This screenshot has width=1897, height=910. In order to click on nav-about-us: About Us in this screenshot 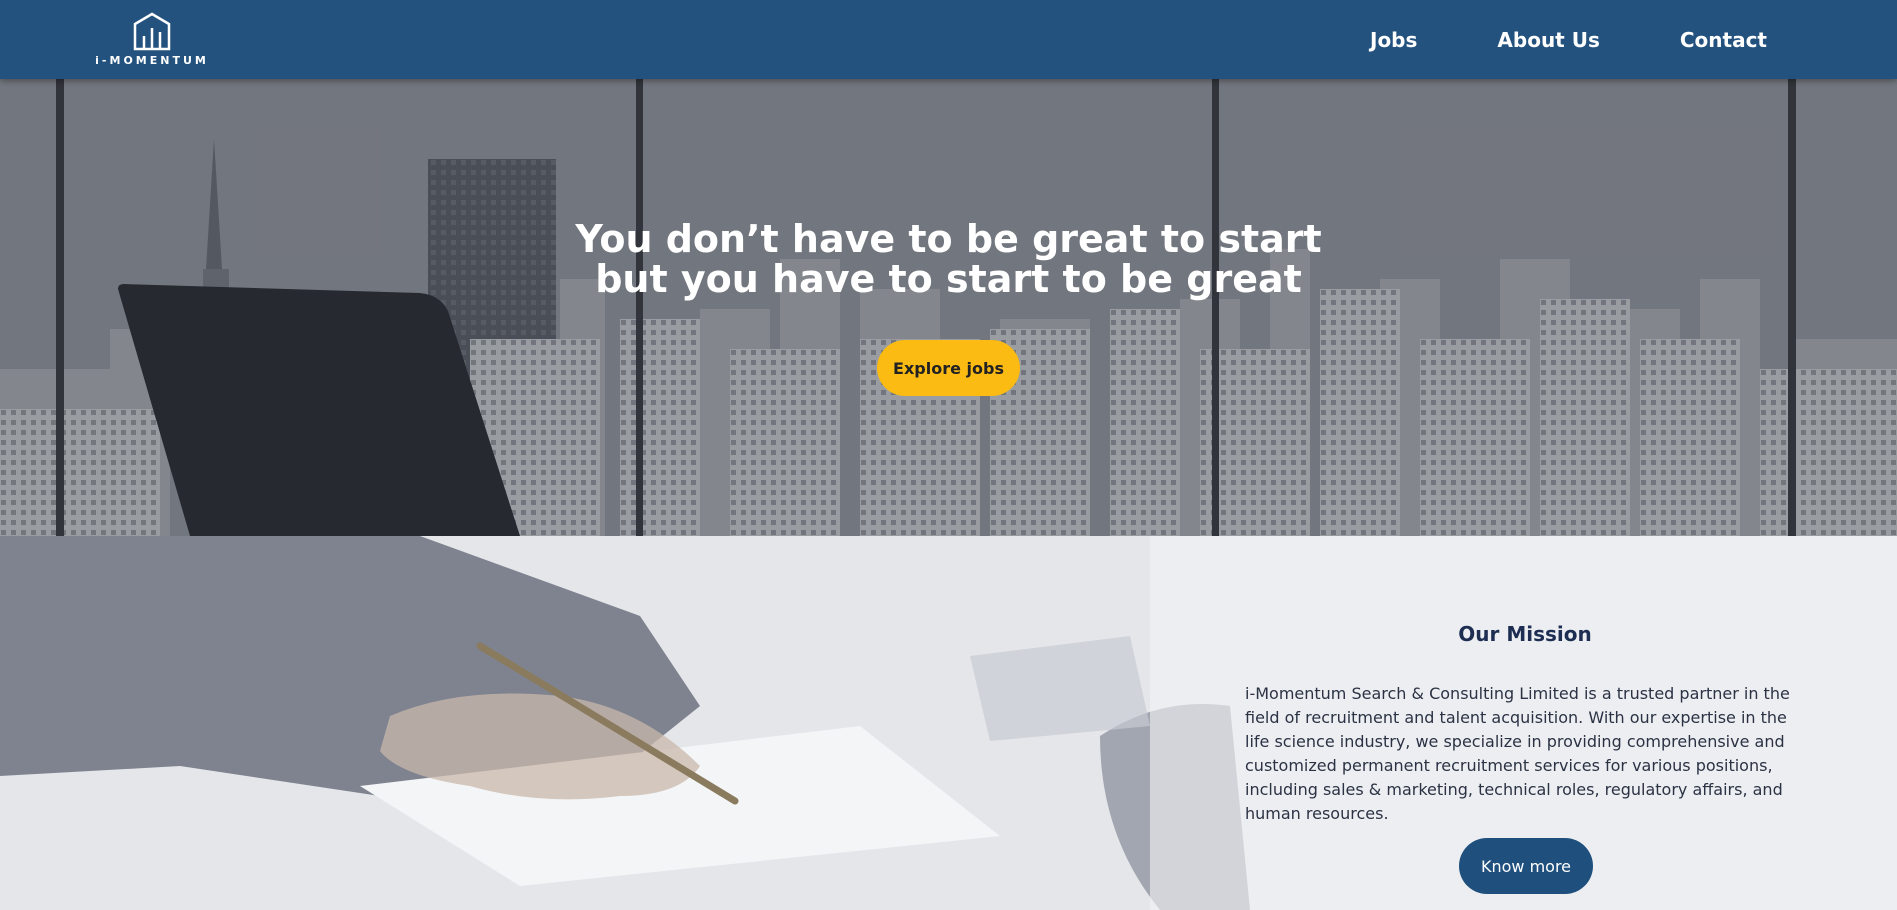, I will do `click(1548, 40)`.